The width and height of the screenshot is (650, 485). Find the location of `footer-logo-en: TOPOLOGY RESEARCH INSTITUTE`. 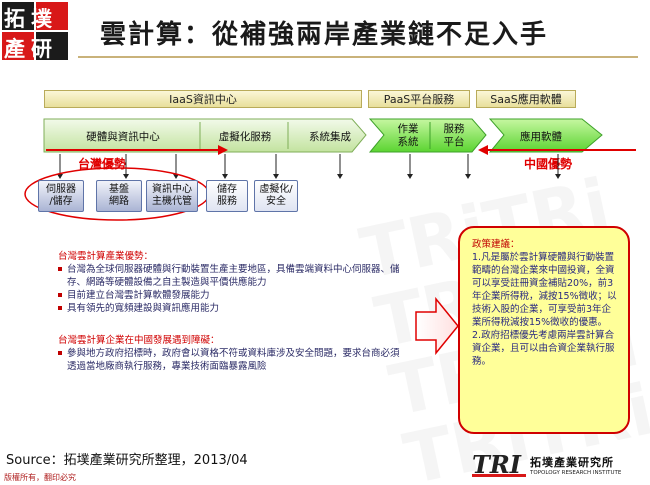

footer-logo-en: TOPOLOGY RESEARCH INSTITUTE is located at coordinates (576, 473).